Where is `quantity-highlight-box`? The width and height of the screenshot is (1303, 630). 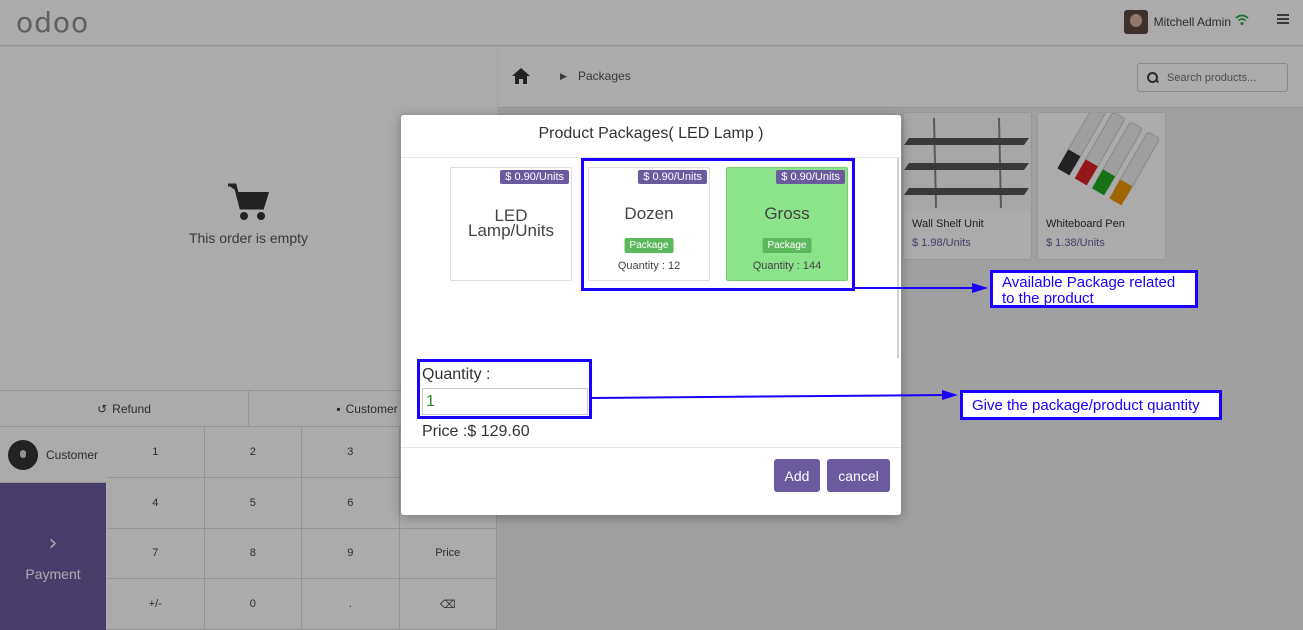 quantity-highlight-box is located at coordinates (504, 389).